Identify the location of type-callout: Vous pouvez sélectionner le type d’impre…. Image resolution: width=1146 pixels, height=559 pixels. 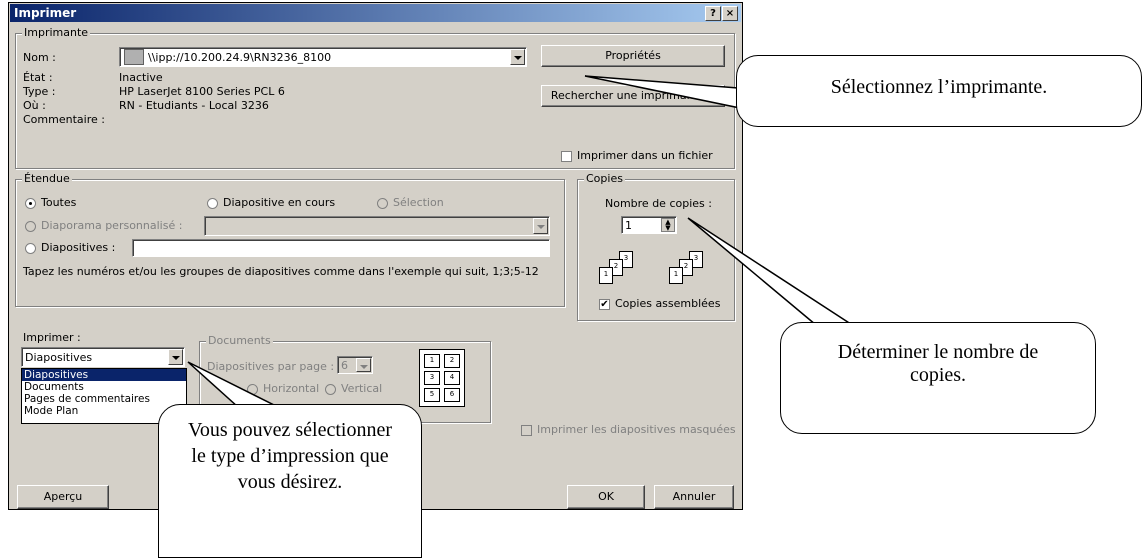
(290, 481).